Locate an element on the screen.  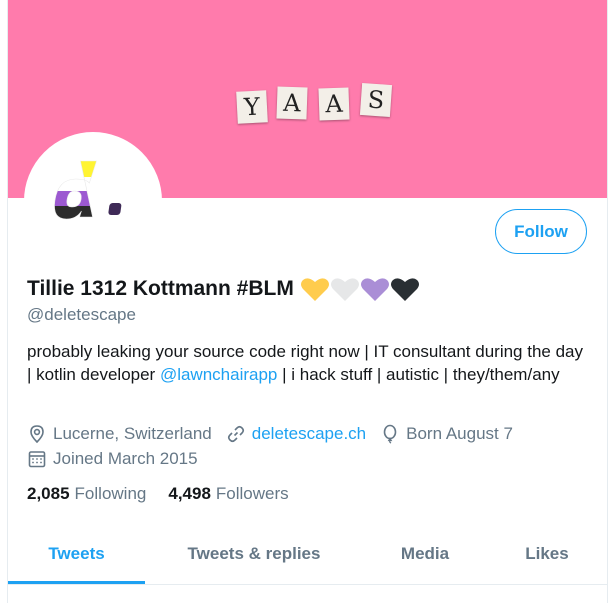
tab-tweets-and-replies: Tweets & replies is located at coordinates (254, 554).